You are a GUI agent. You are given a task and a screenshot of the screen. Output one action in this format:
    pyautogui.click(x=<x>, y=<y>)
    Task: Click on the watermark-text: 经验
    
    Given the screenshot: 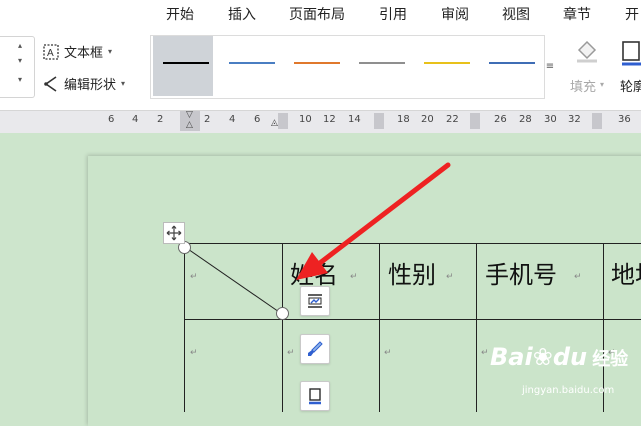 What is the action you would take?
    pyautogui.click(x=610, y=359)
    